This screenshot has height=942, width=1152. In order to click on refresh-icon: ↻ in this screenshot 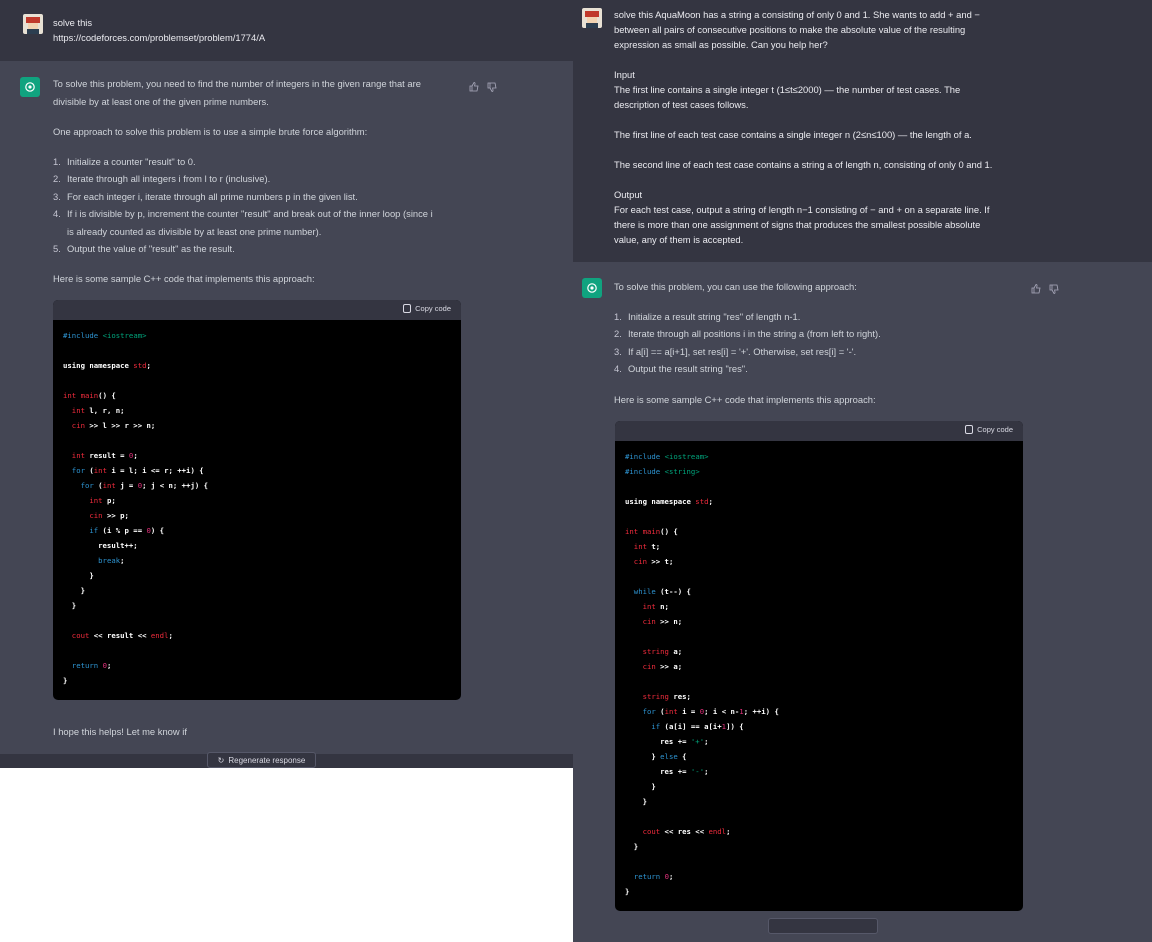, I will do `click(221, 760)`.